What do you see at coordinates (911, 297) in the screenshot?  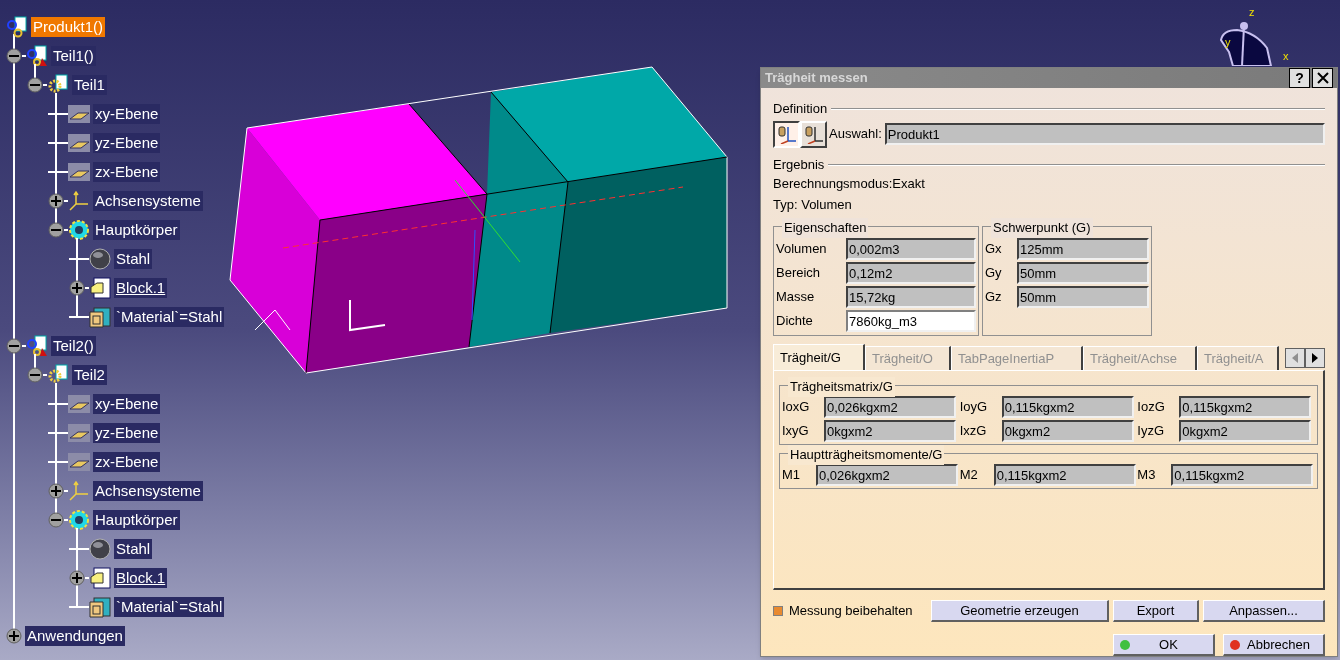 I see `value-field: 15,72kg` at bounding box center [911, 297].